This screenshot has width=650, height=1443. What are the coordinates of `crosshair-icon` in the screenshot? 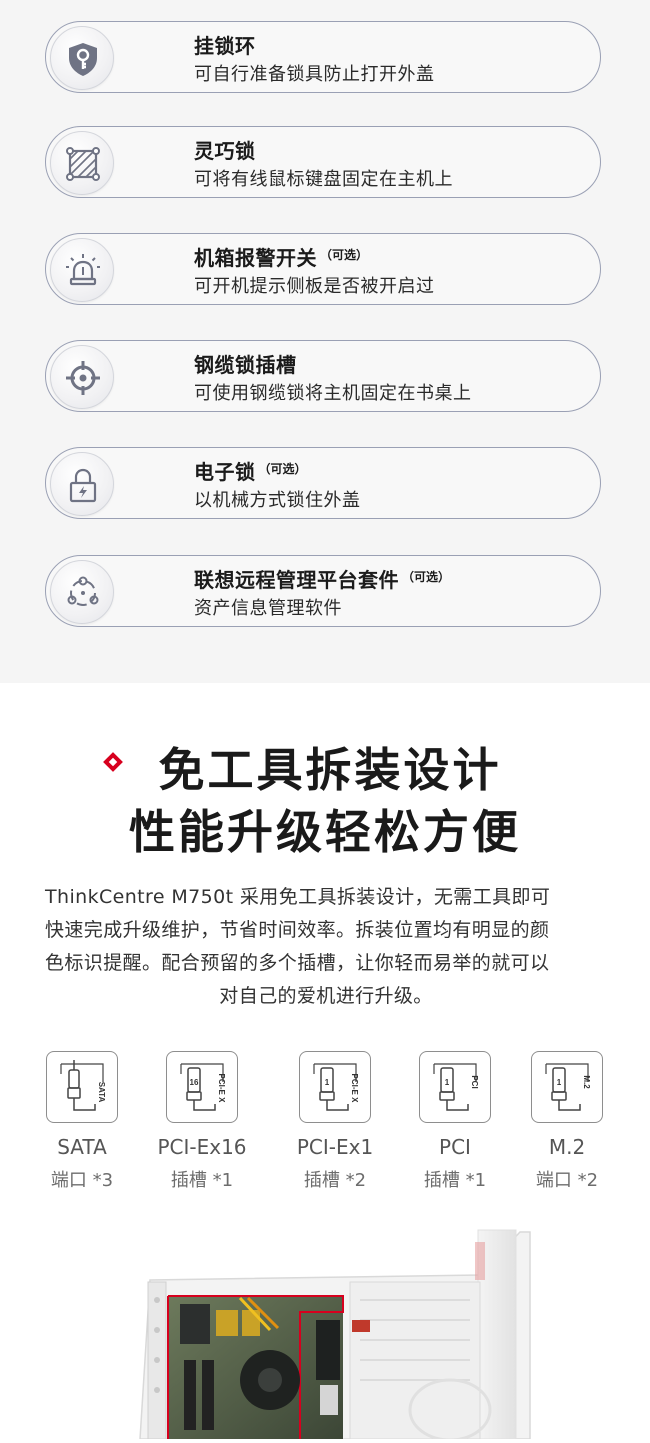 It's located at (82, 377).